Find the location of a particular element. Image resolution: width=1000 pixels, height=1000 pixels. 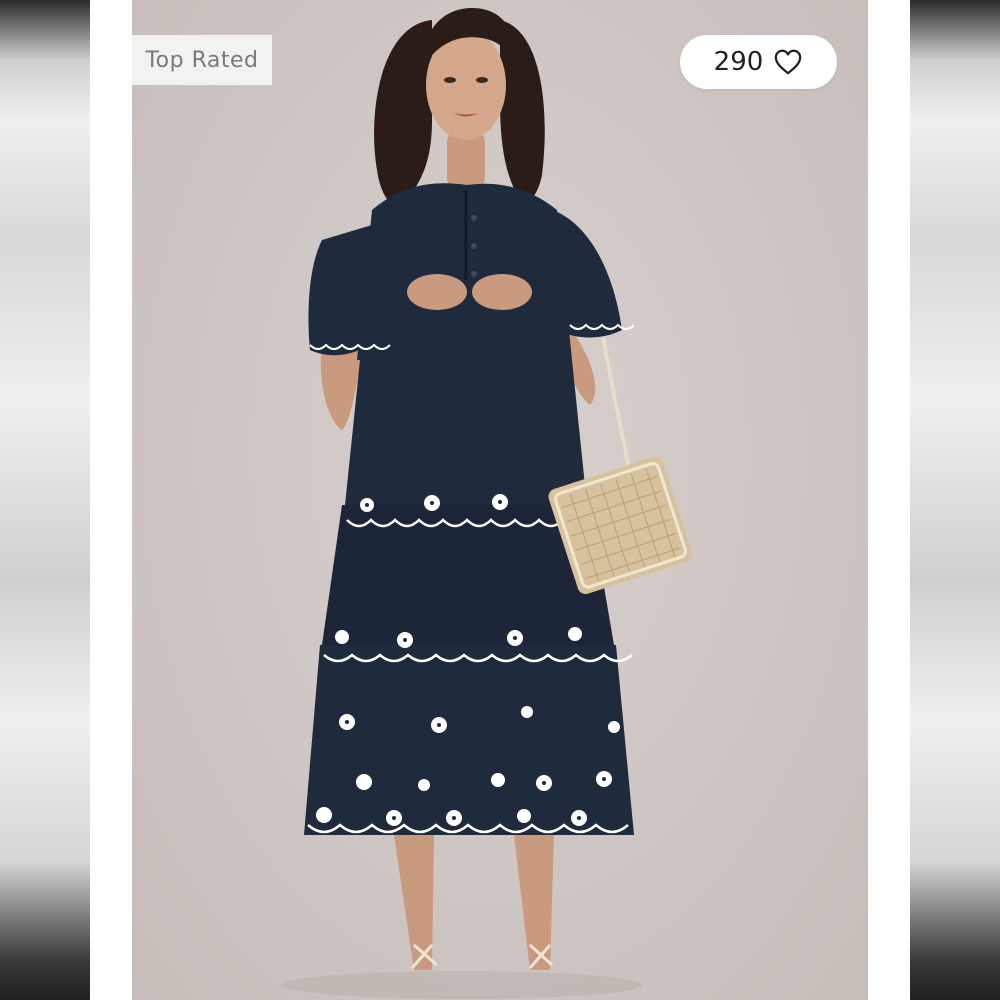

like-button: 290 is located at coordinates (758, 62).